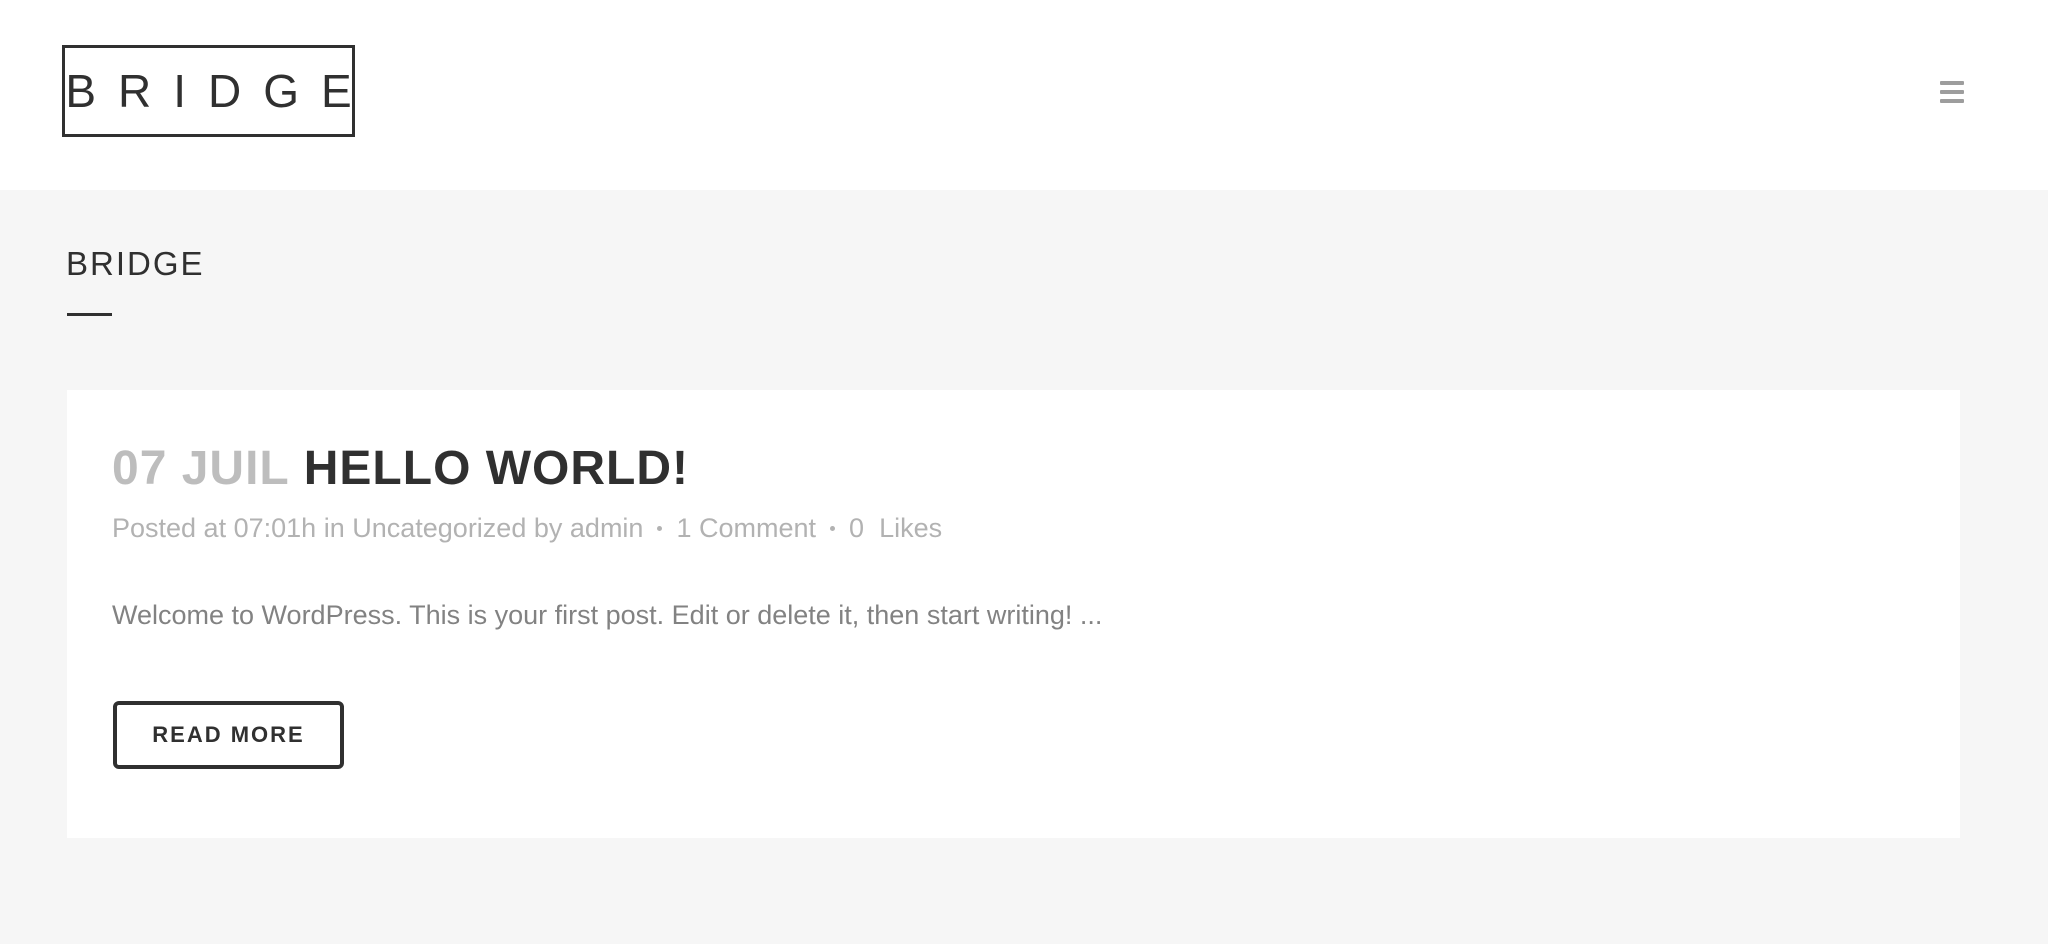 The width and height of the screenshot is (2048, 944). I want to click on likes-link: 0 Likes, so click(895, 528).